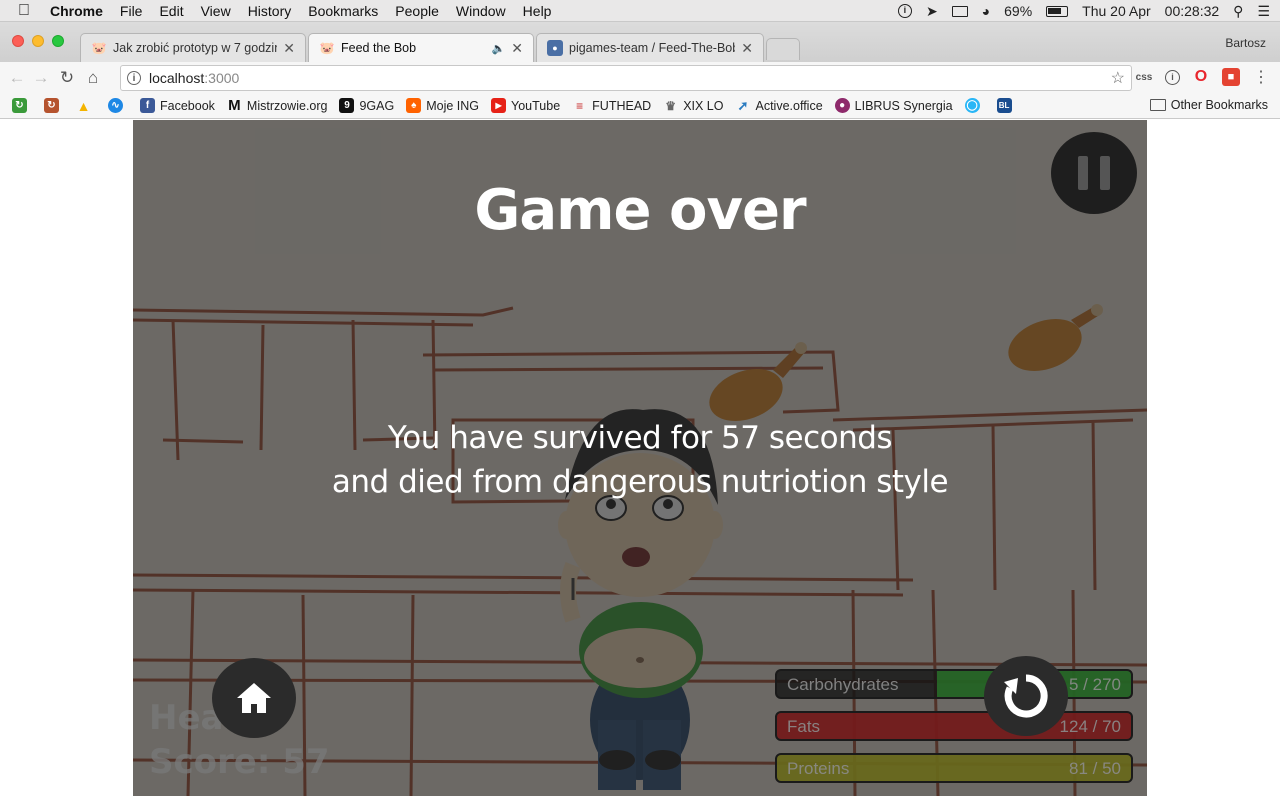  I want to click on extensions-area: css i O ■ ⋮, so click(1202, 77).